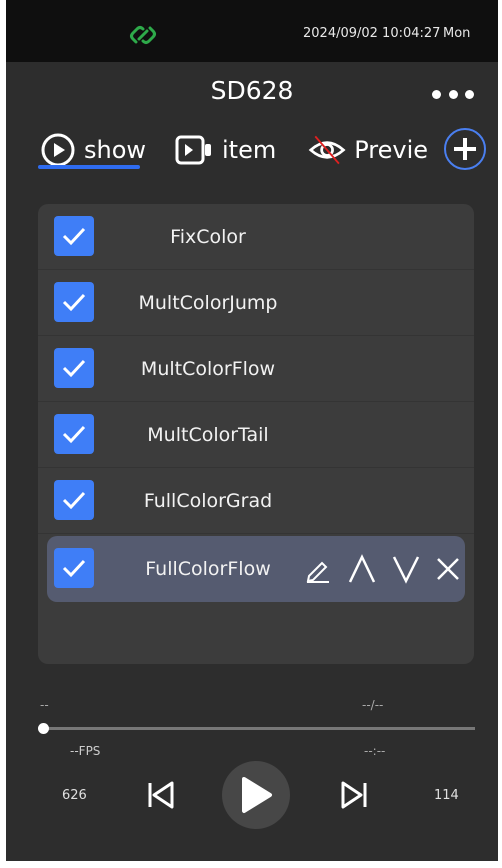 This screenshot has height=868, width=502. I want to click on list-item-label: MultColorFlow, so click(208, 369).